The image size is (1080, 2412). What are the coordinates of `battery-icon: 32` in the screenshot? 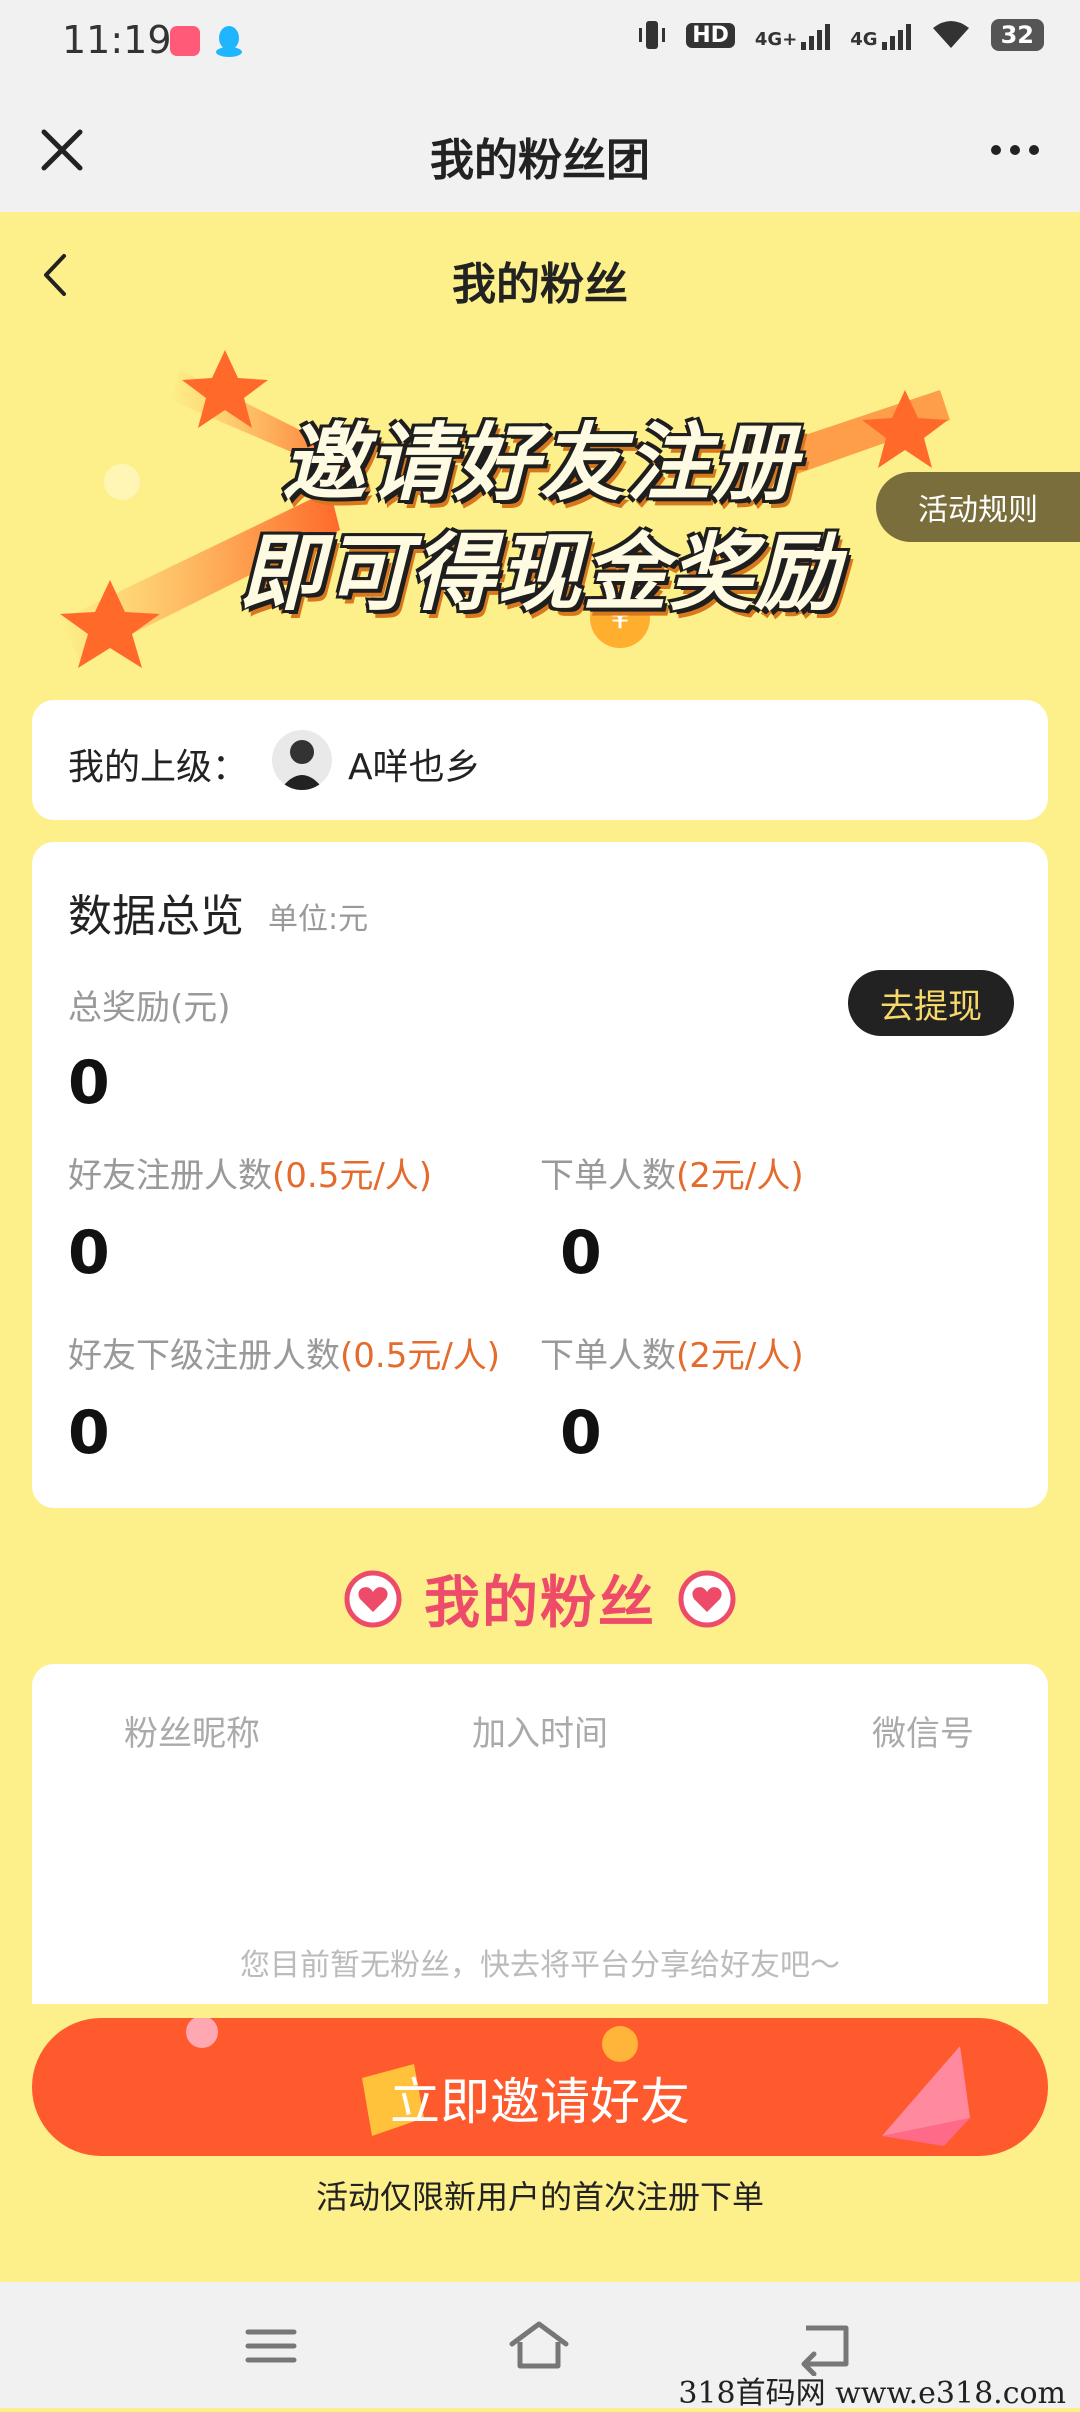 It's located at (1017, 35).